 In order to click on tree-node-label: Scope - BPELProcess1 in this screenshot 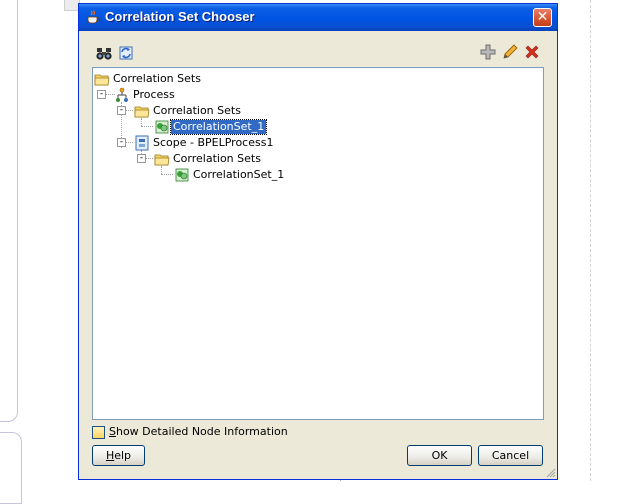, I will do `click(213, 142)`.